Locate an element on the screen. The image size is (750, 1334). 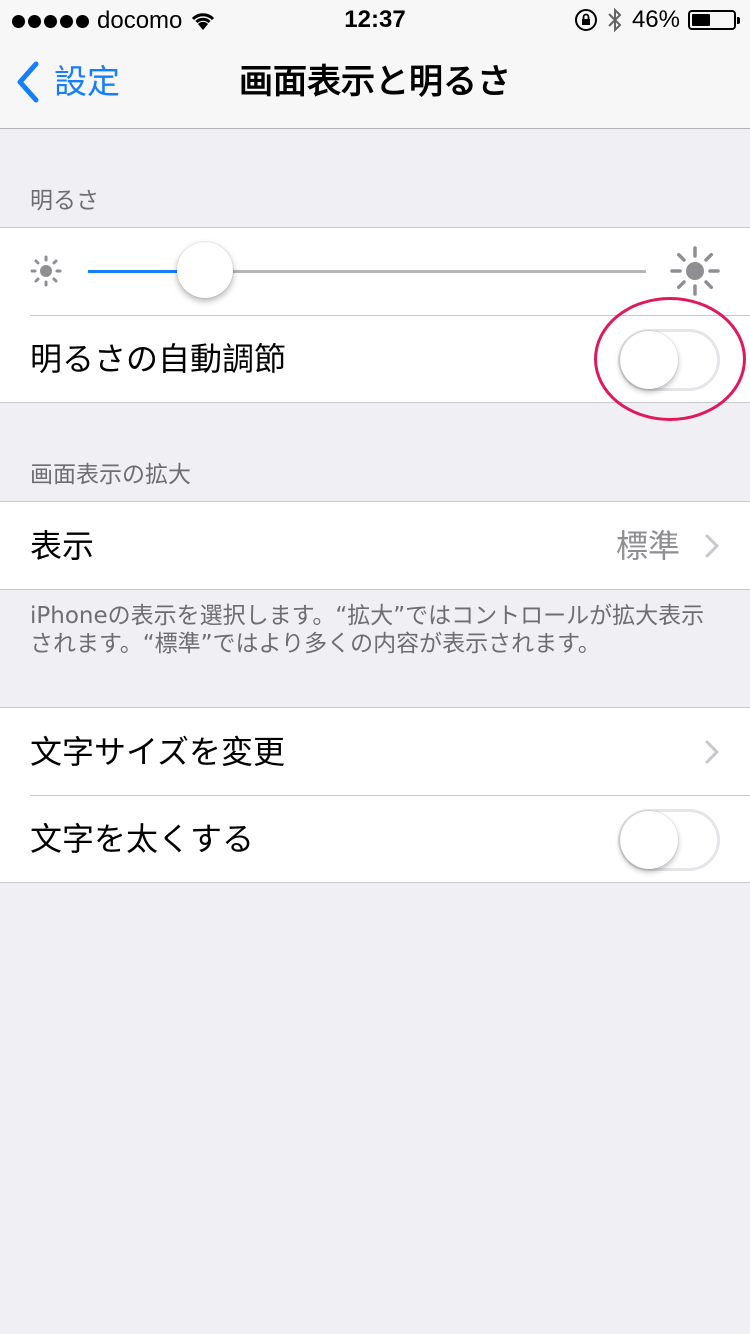
navigation-bar: 設定 画面表示と明るさ is located at coordinates (375, 84).